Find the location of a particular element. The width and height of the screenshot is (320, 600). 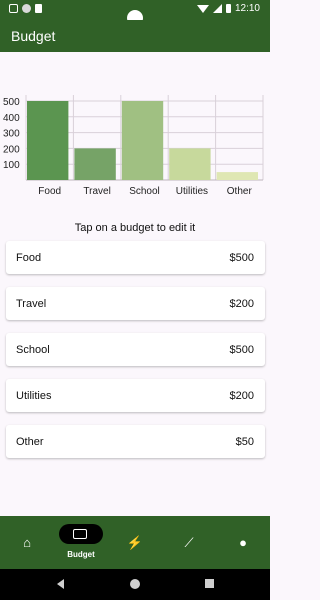

status-bar: 12:10 is located at coordinates (135, 13).